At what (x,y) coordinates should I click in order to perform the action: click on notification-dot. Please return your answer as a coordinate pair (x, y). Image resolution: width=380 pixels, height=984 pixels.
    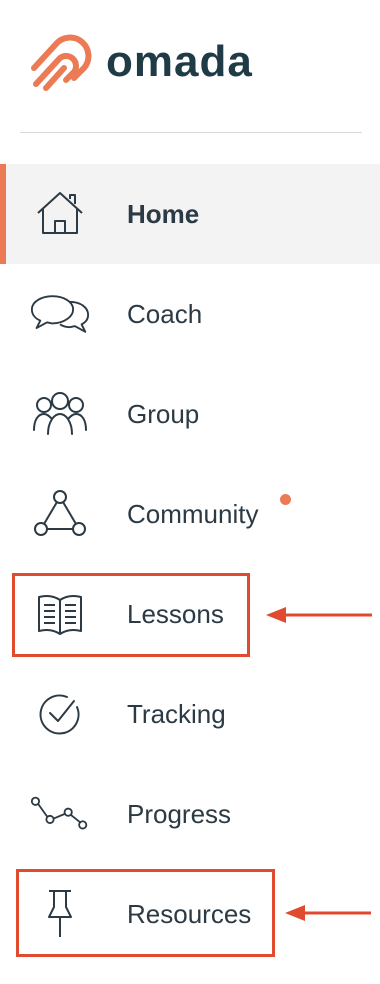
    Looking at the image, I should click on (285, 499).